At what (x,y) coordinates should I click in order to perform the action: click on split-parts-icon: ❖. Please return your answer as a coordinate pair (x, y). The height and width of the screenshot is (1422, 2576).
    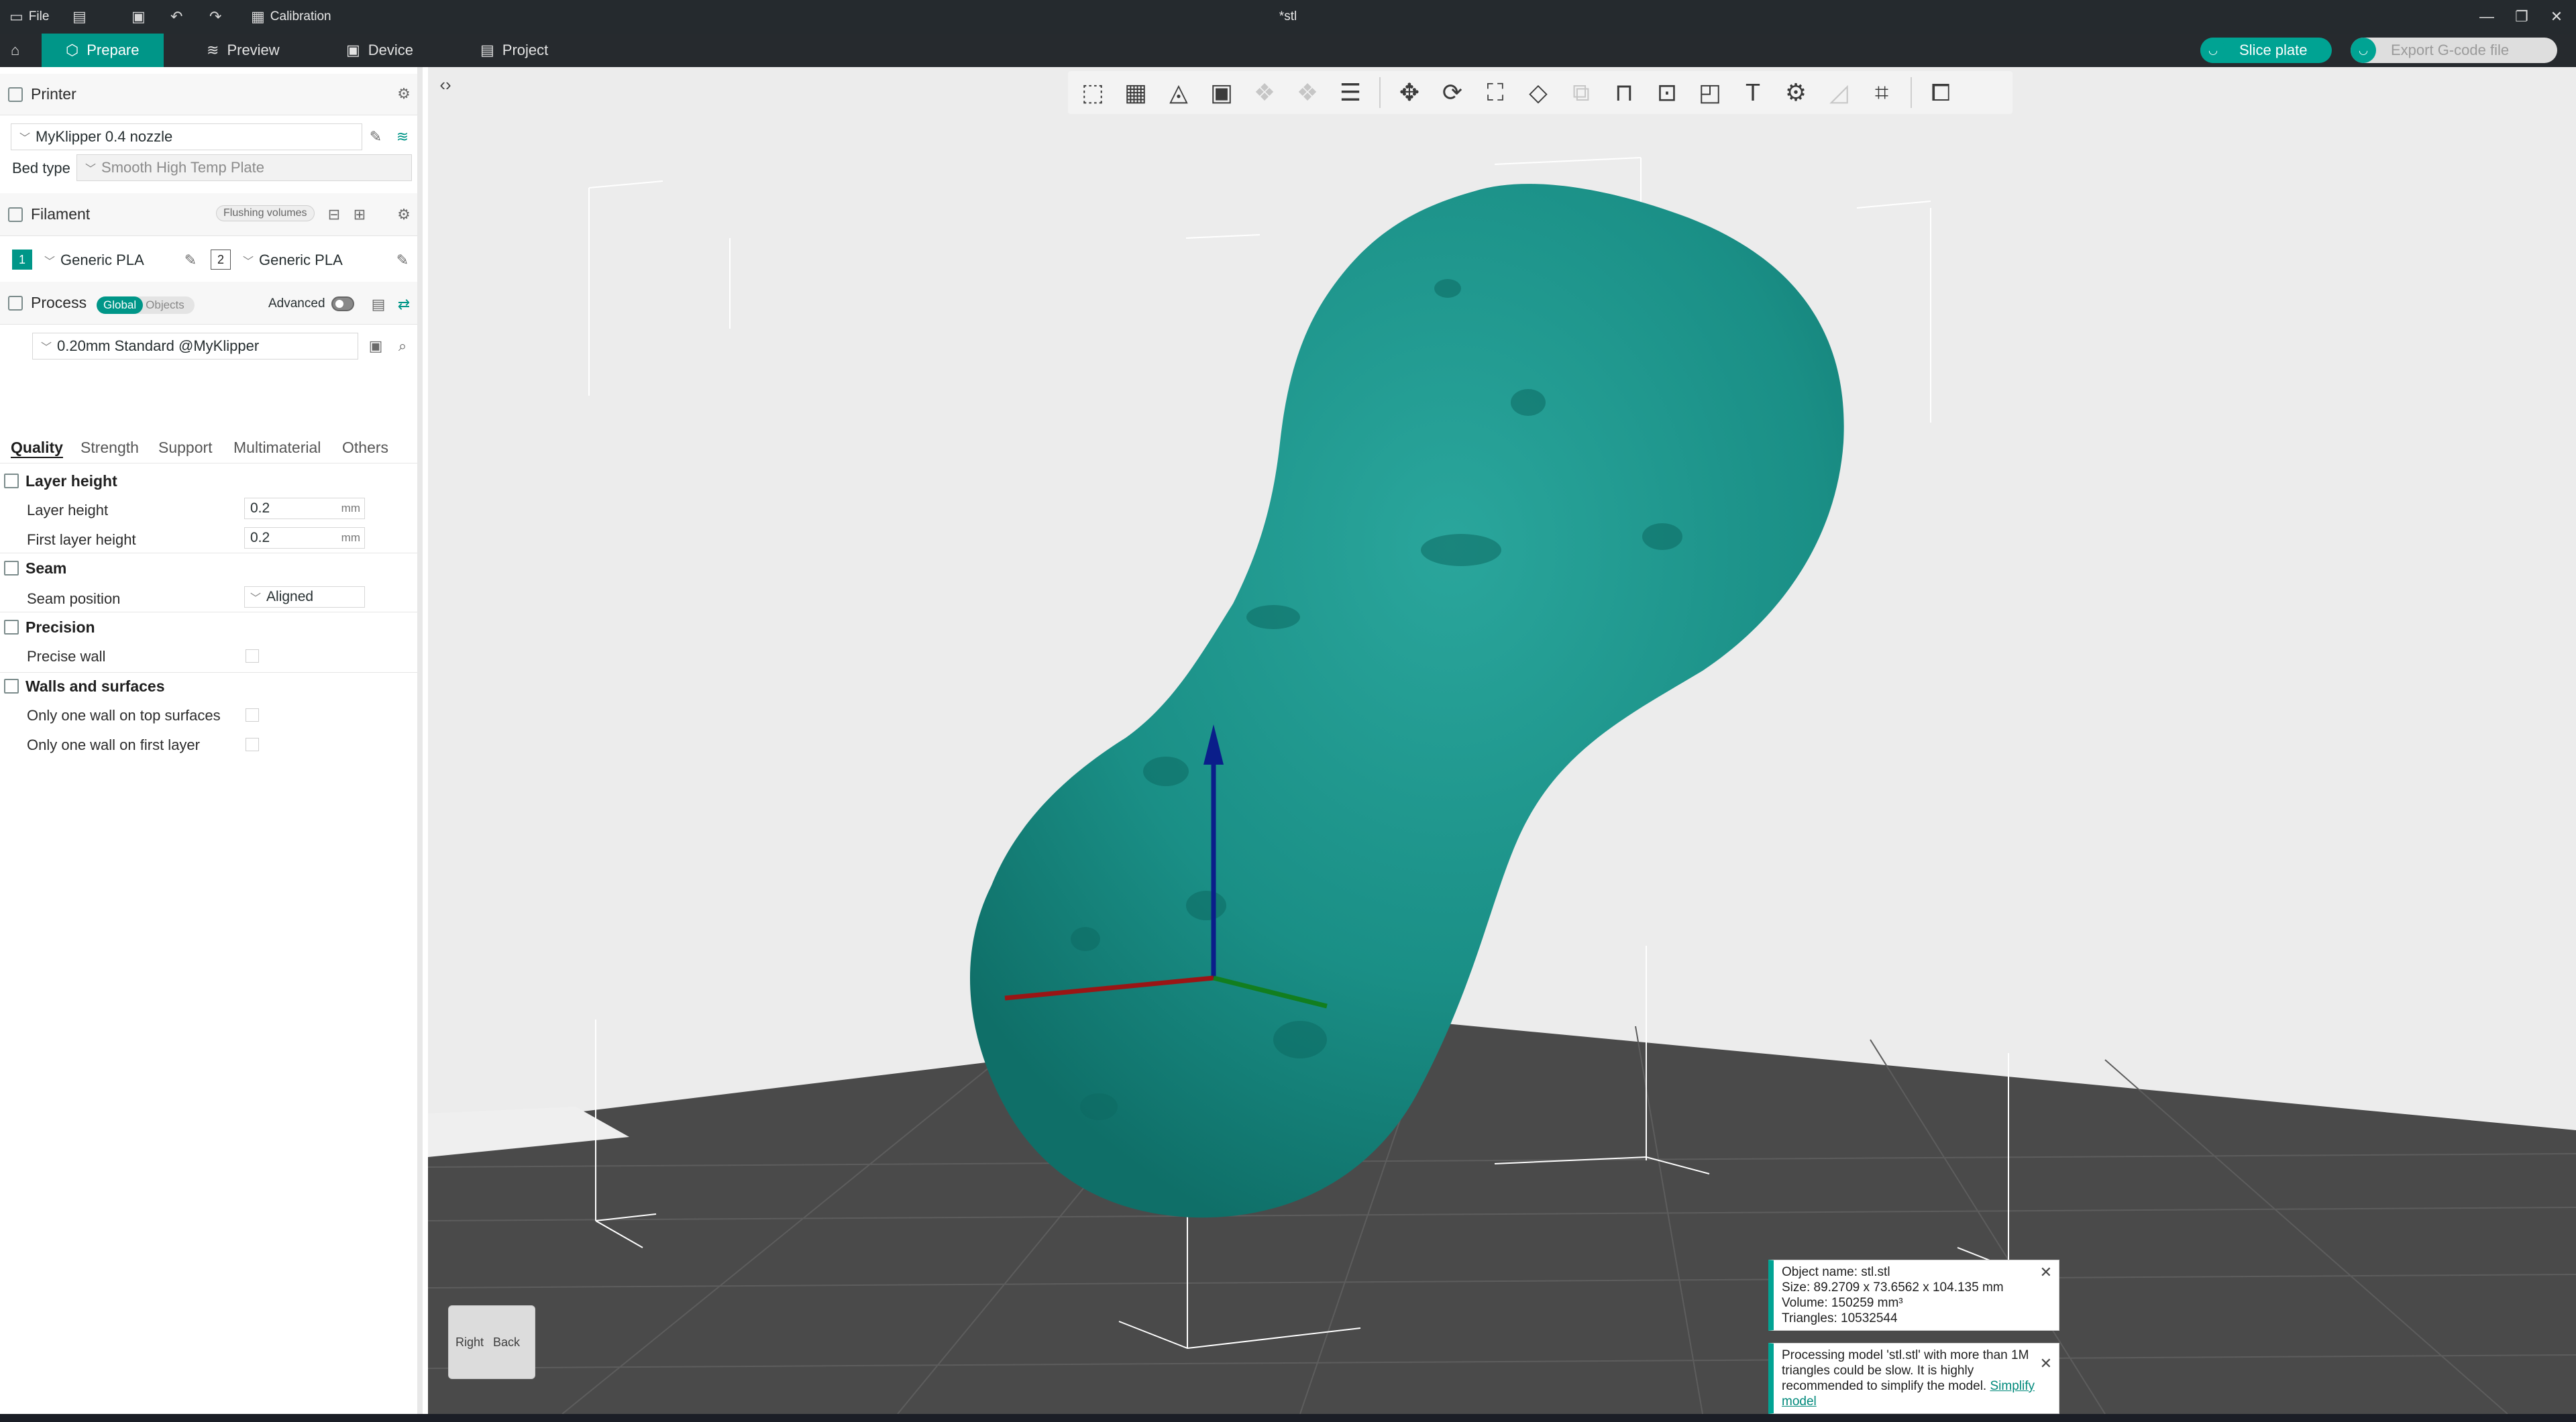
    Looking at the image, I should click on (1307, 92).